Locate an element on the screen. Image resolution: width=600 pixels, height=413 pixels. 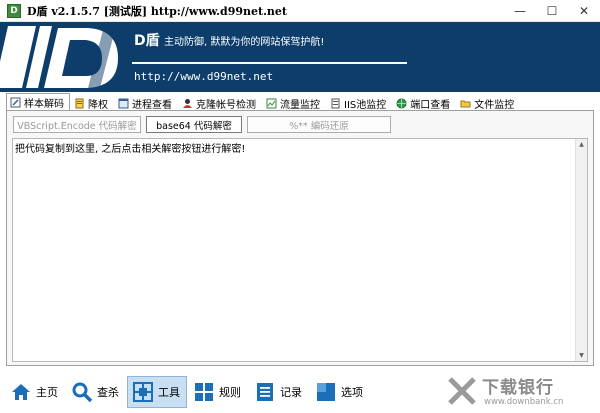
d-shield-logo-icon is located at coordinates (65, 57).